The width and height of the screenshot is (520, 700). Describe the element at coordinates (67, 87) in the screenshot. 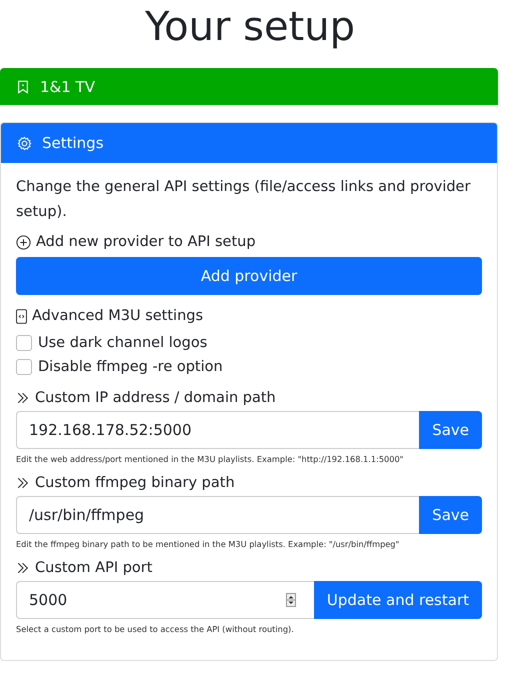

I see `provider-label: 1&1 TV` at that location.